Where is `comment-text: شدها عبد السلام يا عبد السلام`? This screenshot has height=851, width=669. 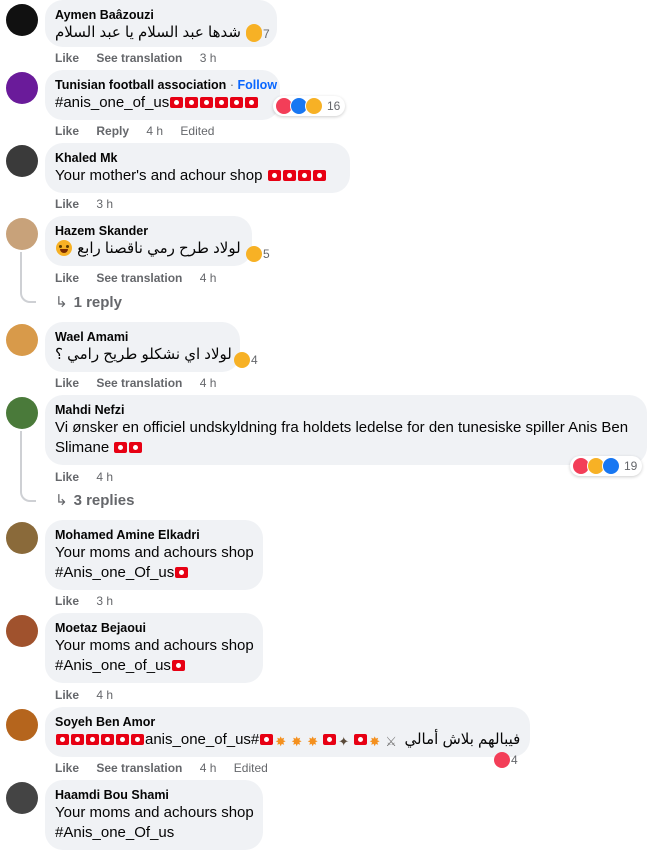
comment-text: شدها عبد السلام يا عبد السلام is located at coordinates (160, 33).